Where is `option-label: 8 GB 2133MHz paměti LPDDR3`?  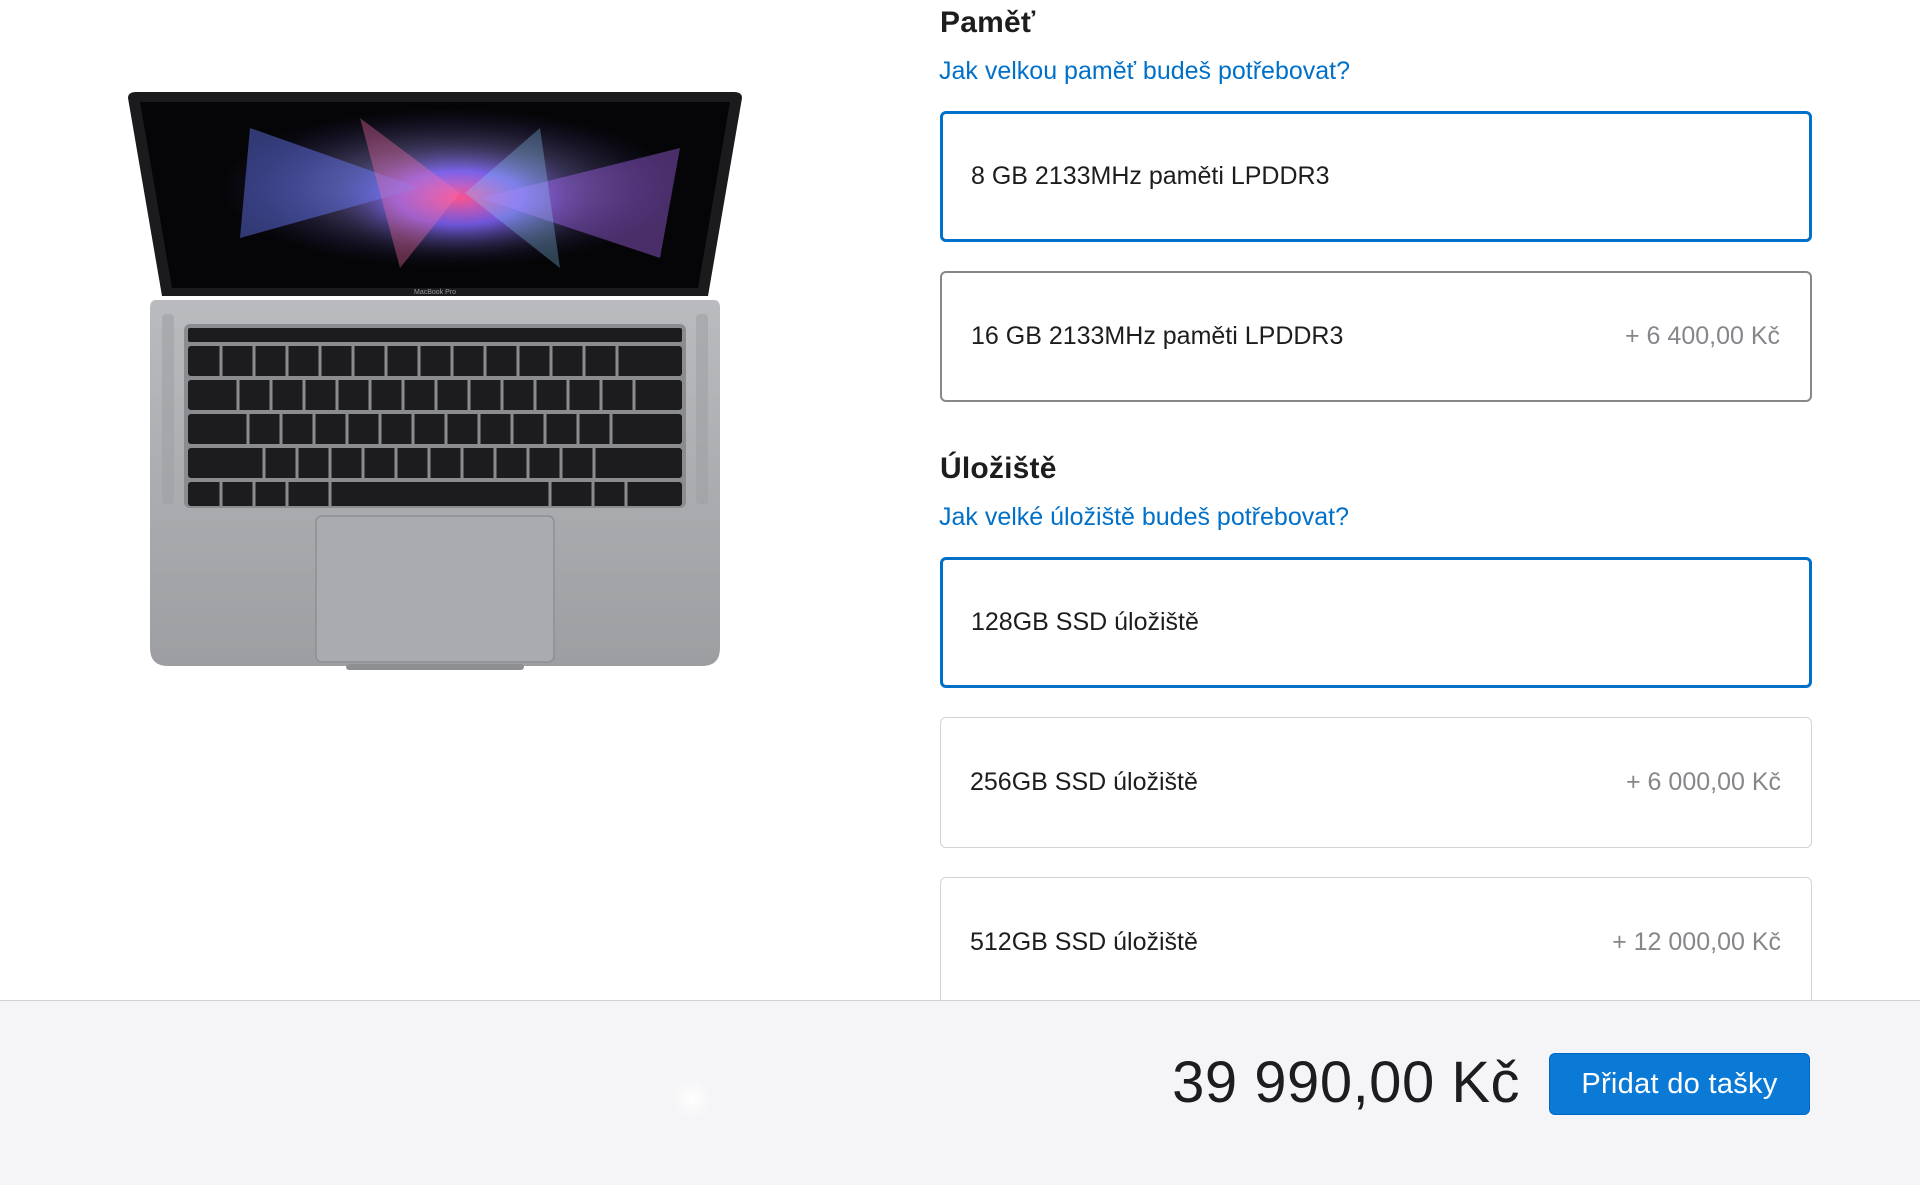
option-label: 8 GB 2133MHz paměti LPDDR3 is located at coordinates (1150, 176).